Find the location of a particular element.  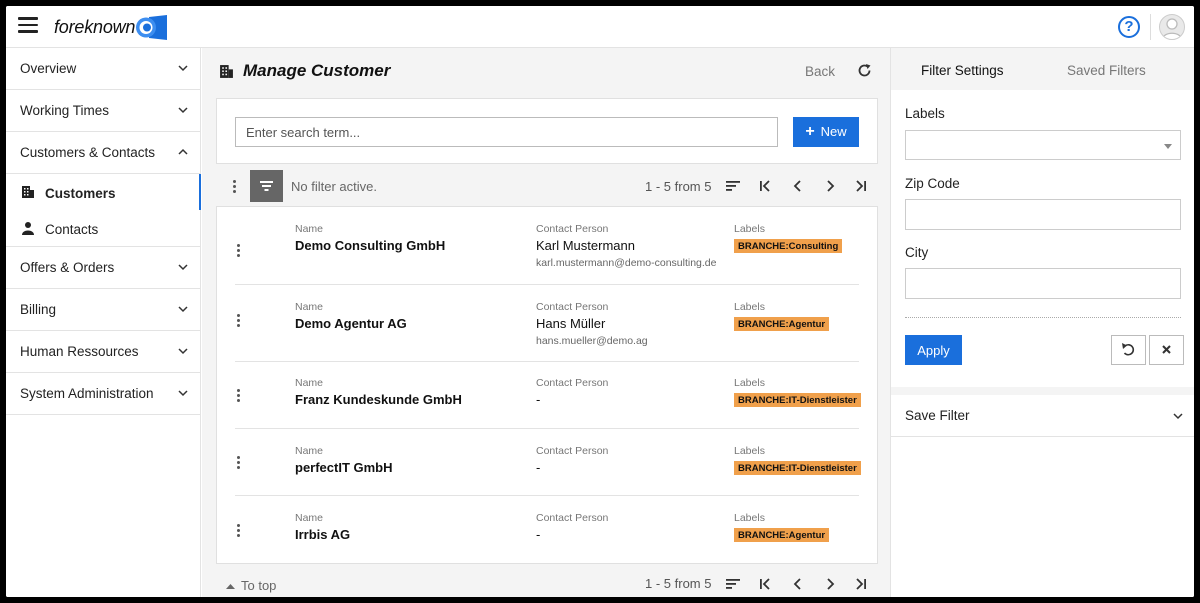

user-avatar-icon is located at coordinates (1172, 27).